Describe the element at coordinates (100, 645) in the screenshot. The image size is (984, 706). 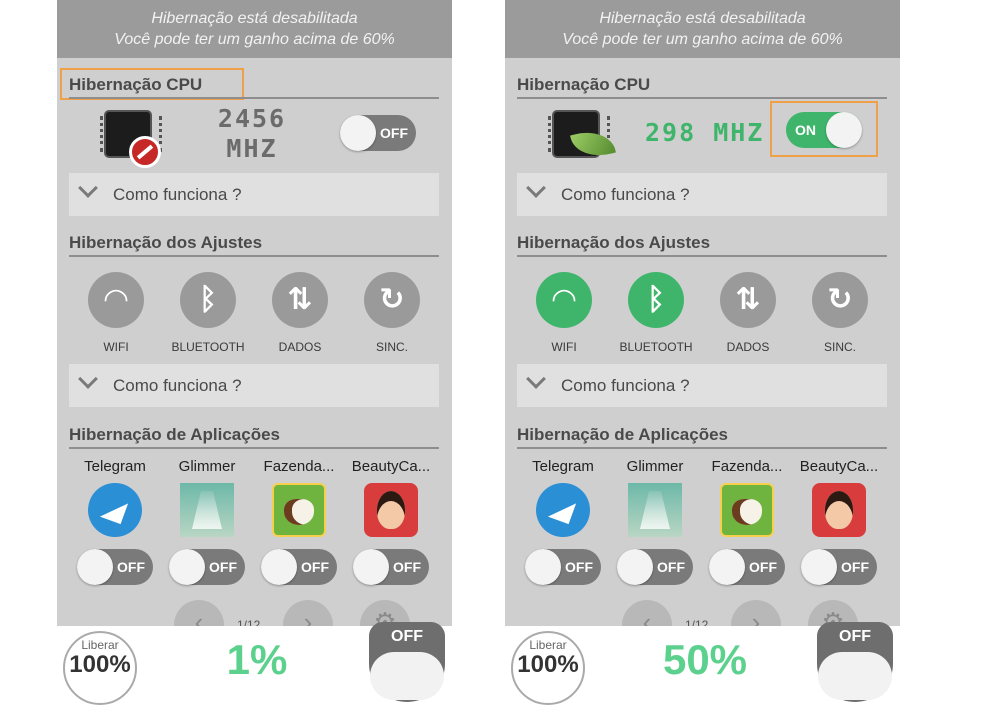
I see `liberar-label: Liberar` at that location.